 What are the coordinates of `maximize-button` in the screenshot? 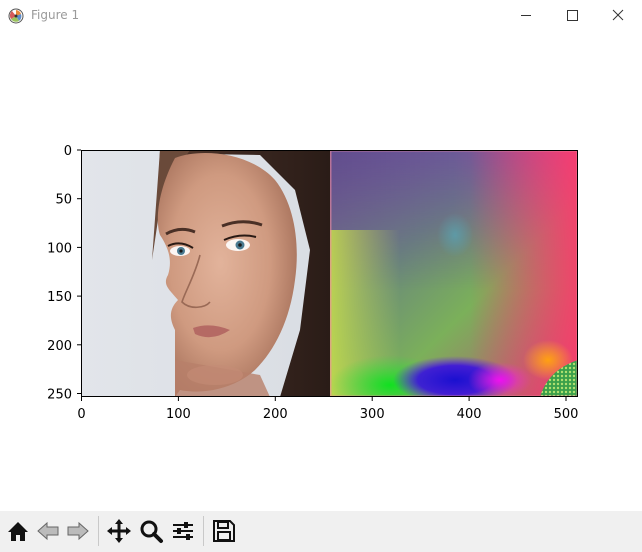 It's located at (572, 15).